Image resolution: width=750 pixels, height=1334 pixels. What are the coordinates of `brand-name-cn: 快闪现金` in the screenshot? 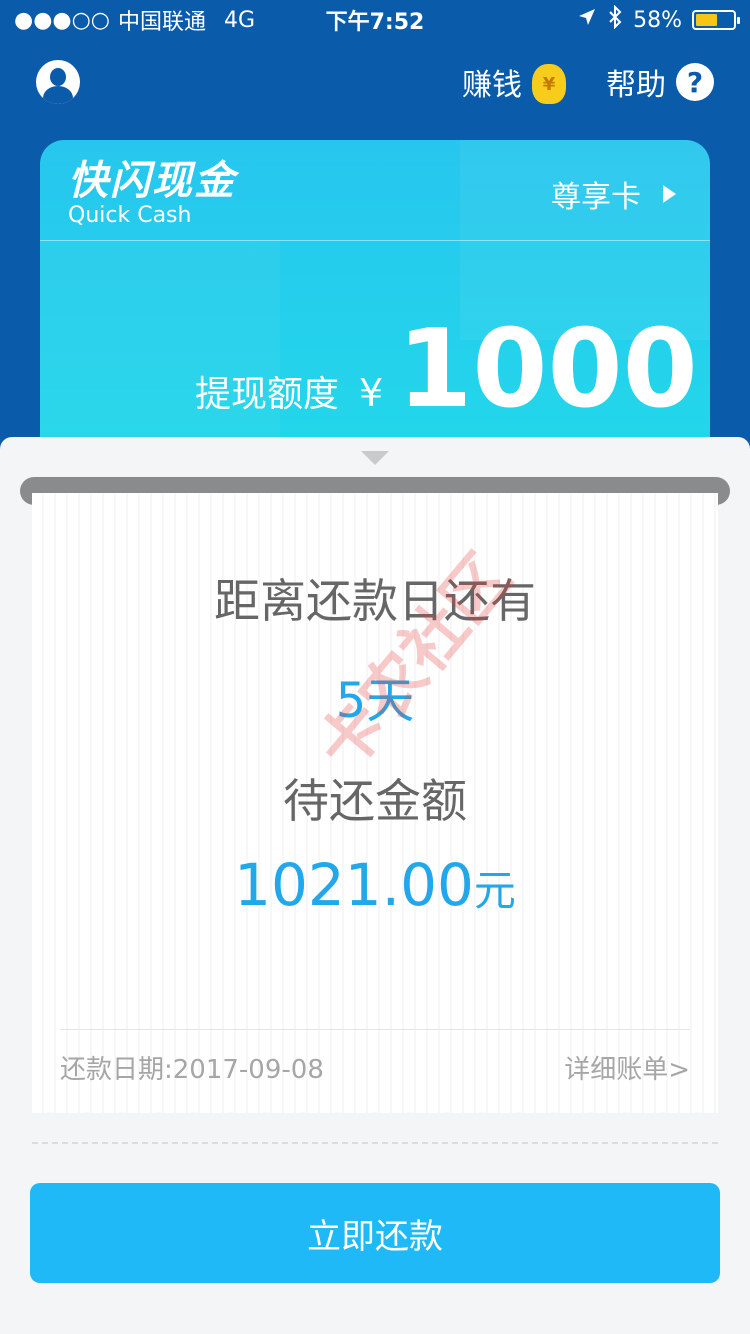 It's located at (152, 181).